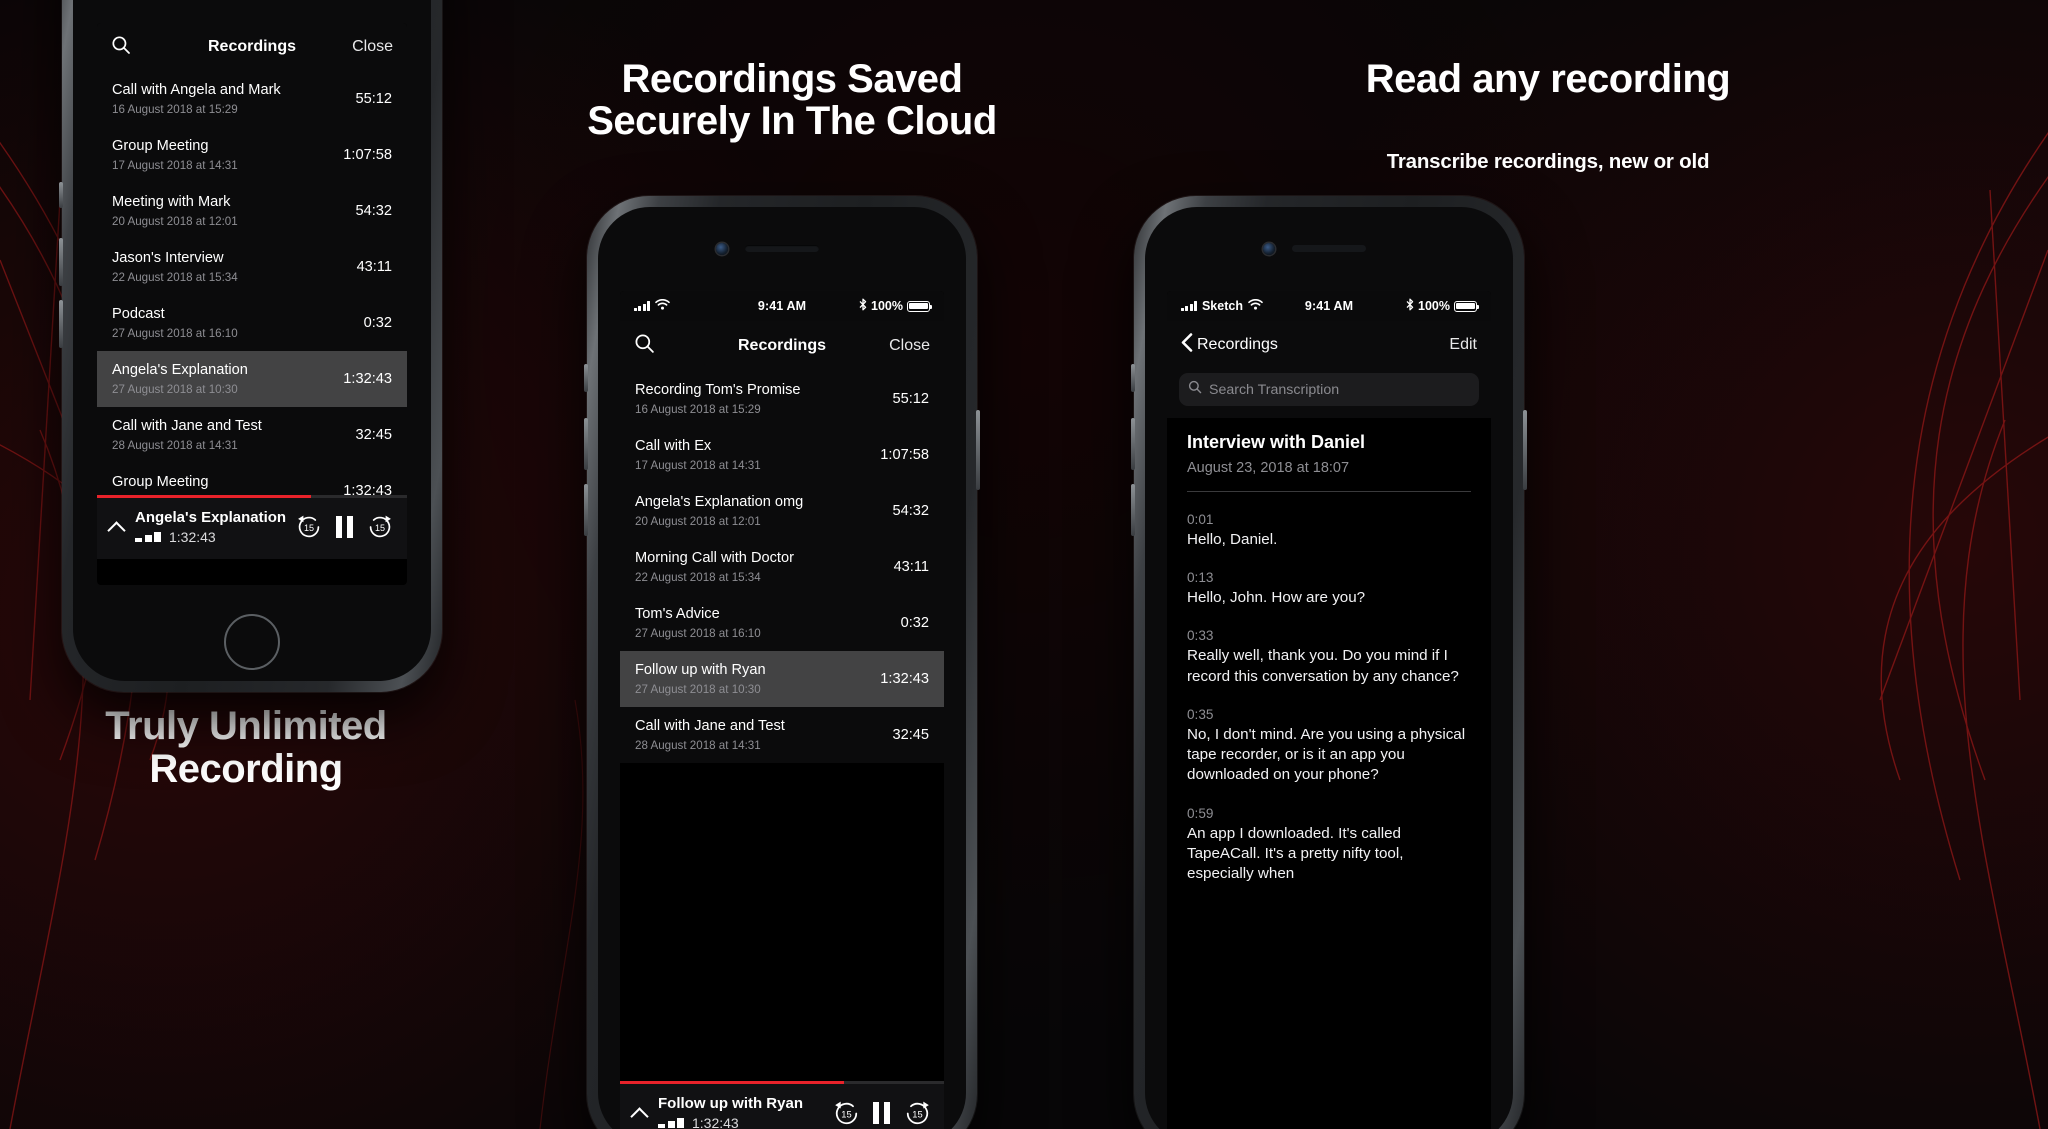 The width and height of the screenshot is (2048, 1129). Describe the element at coordinates (909, 346) in the screenshot. I see `mid-close-button: Close` at that location.